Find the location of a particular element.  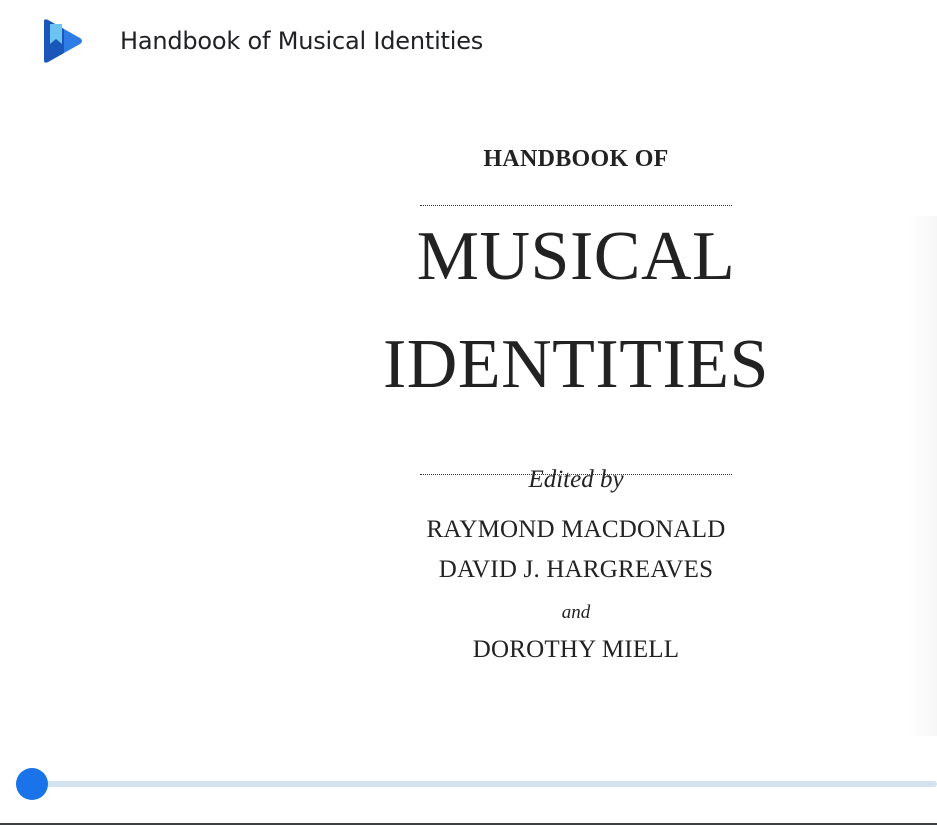

divider-top is located at coordinates (576, 205).